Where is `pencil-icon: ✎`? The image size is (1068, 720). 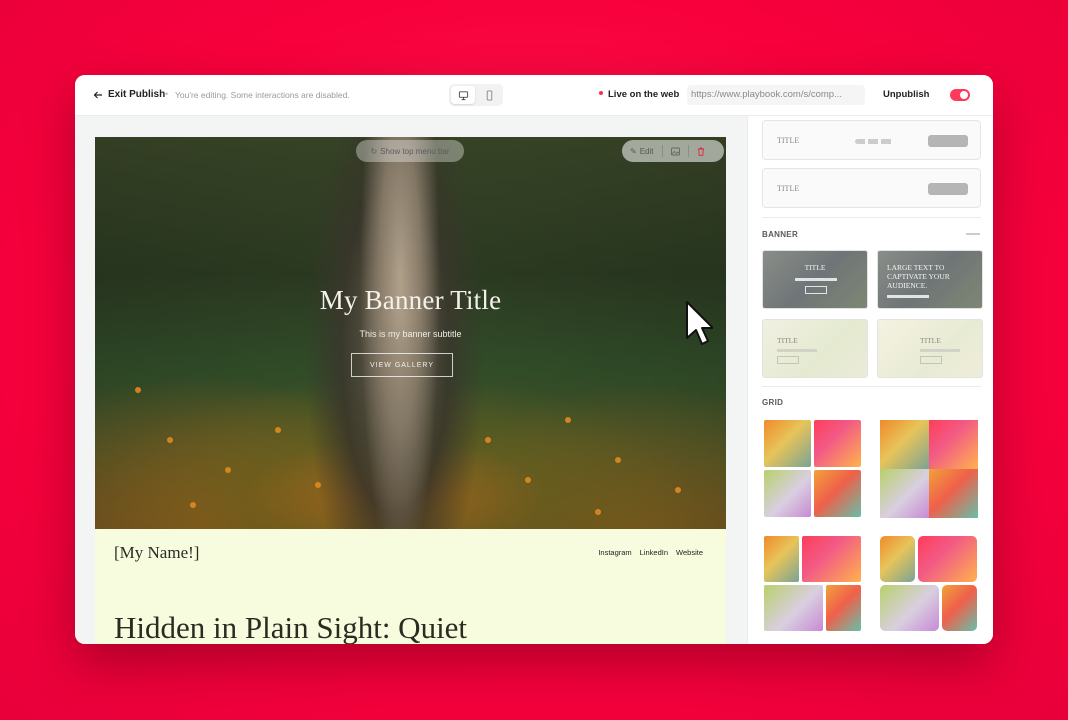
pencil-icon: ✎ is located at coordinates (633, 151).